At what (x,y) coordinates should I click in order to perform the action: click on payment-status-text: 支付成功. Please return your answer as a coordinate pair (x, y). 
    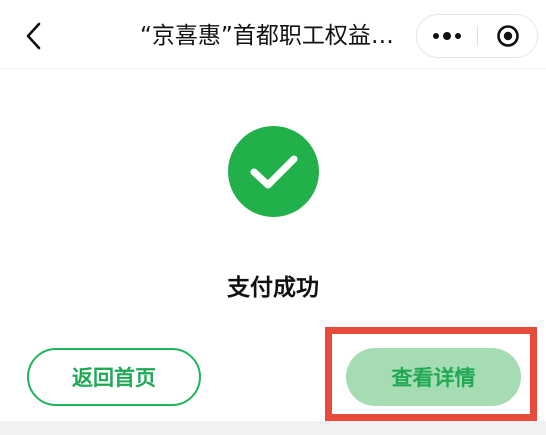
    Looking at the image, I should click on (273, 288).